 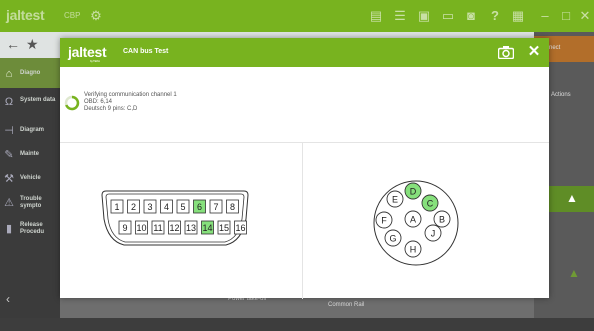 I want to click on obd-pin-label: 12, so click(x=174, y=228).